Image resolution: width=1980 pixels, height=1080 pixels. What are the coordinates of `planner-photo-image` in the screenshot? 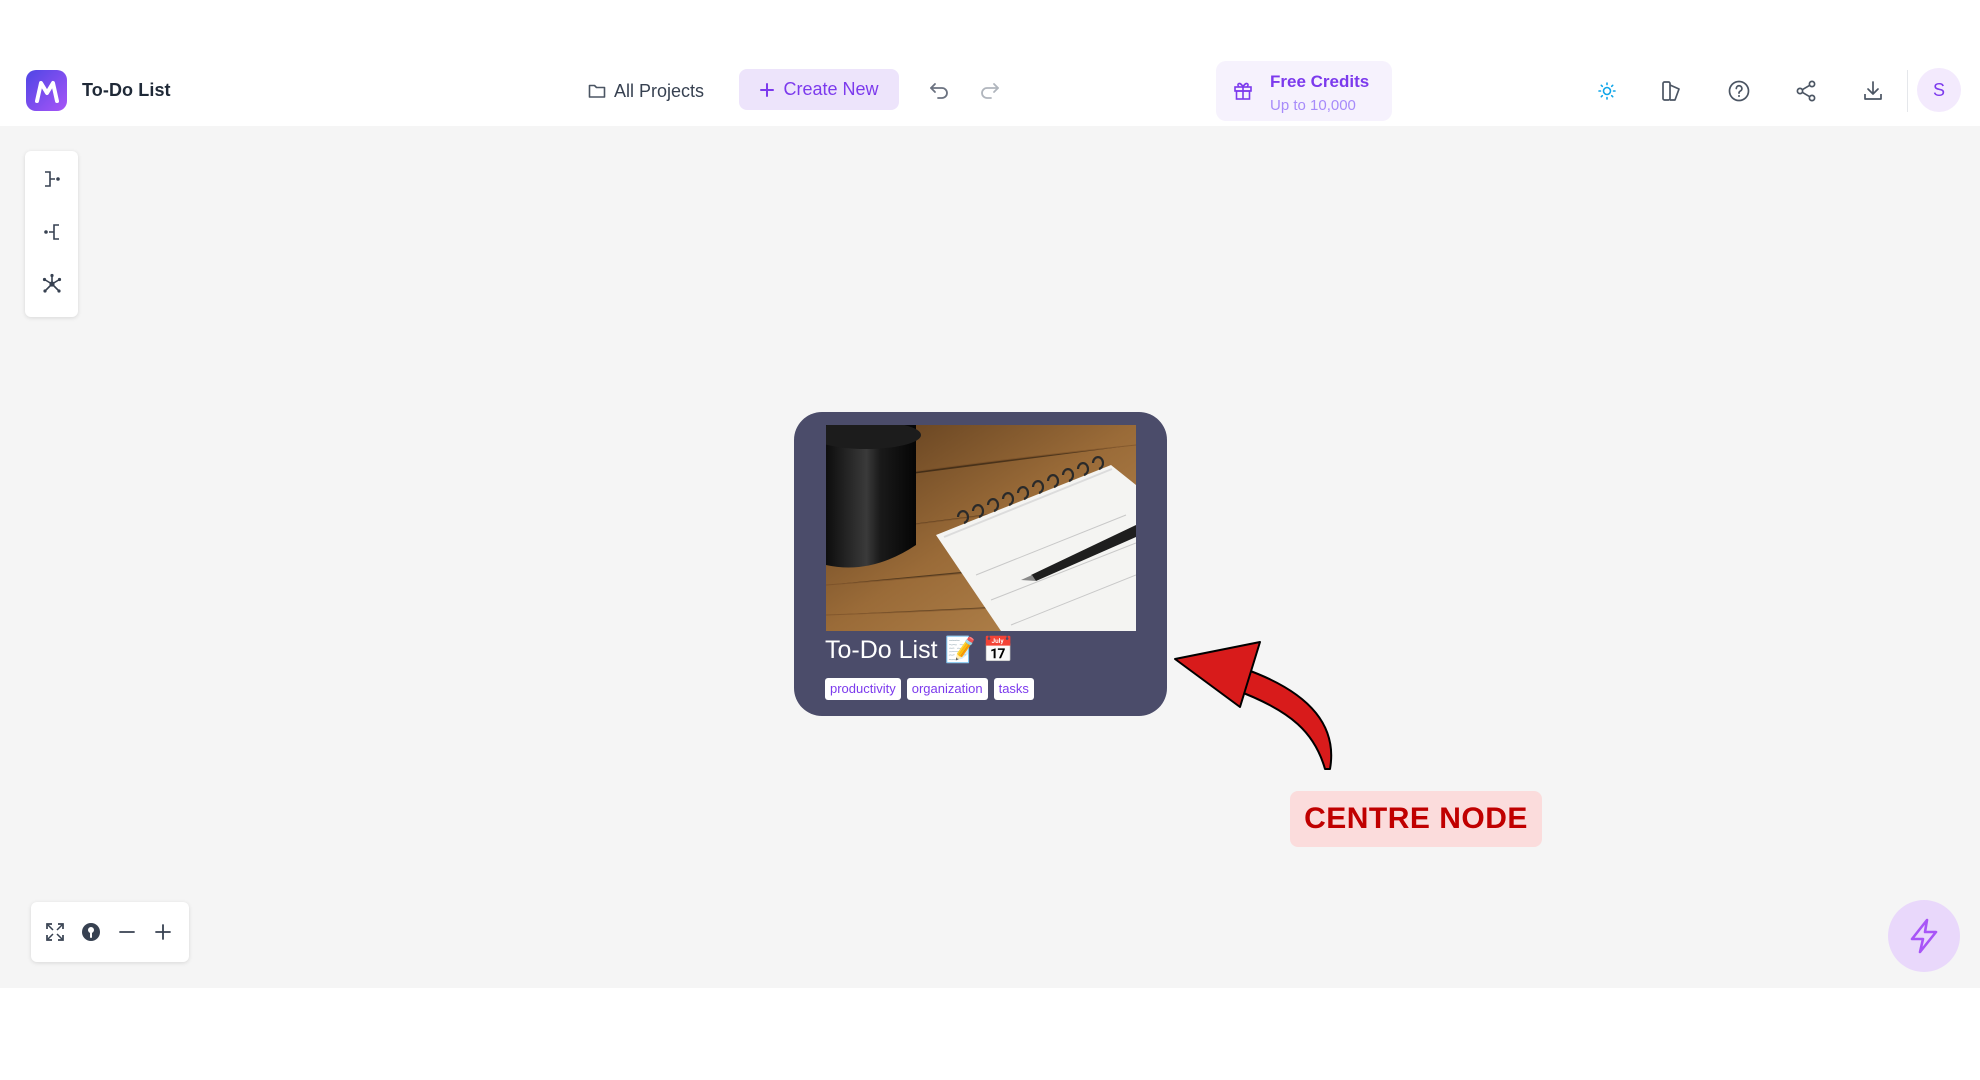 It's located at (981, 528).